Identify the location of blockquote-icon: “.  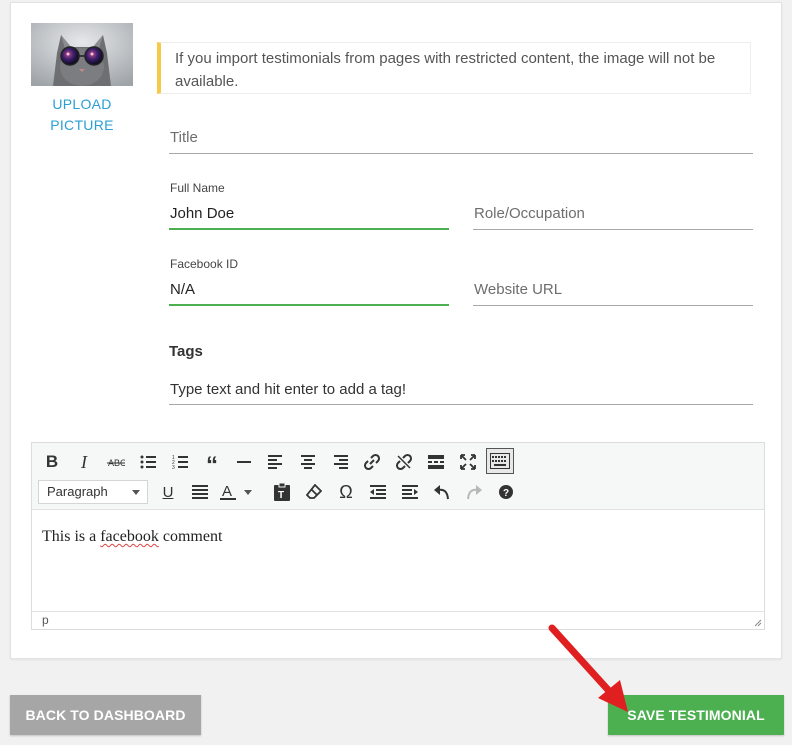
(212, 464).